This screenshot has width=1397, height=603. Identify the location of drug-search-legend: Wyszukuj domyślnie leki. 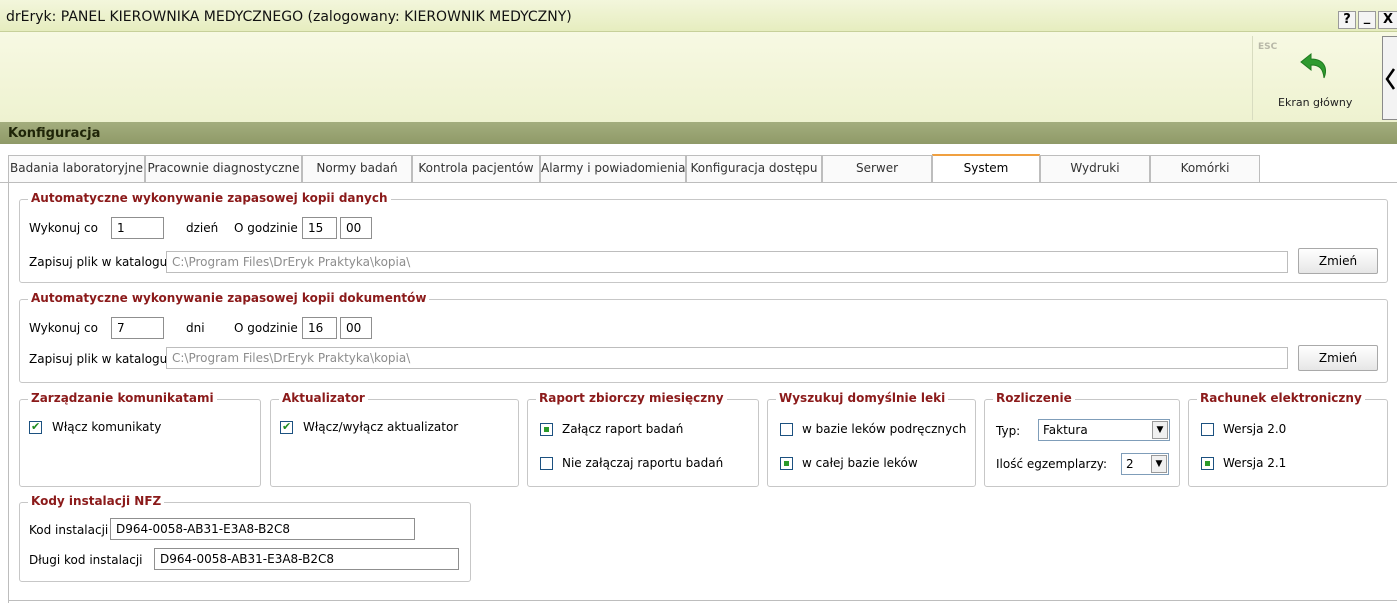
(862, 398).